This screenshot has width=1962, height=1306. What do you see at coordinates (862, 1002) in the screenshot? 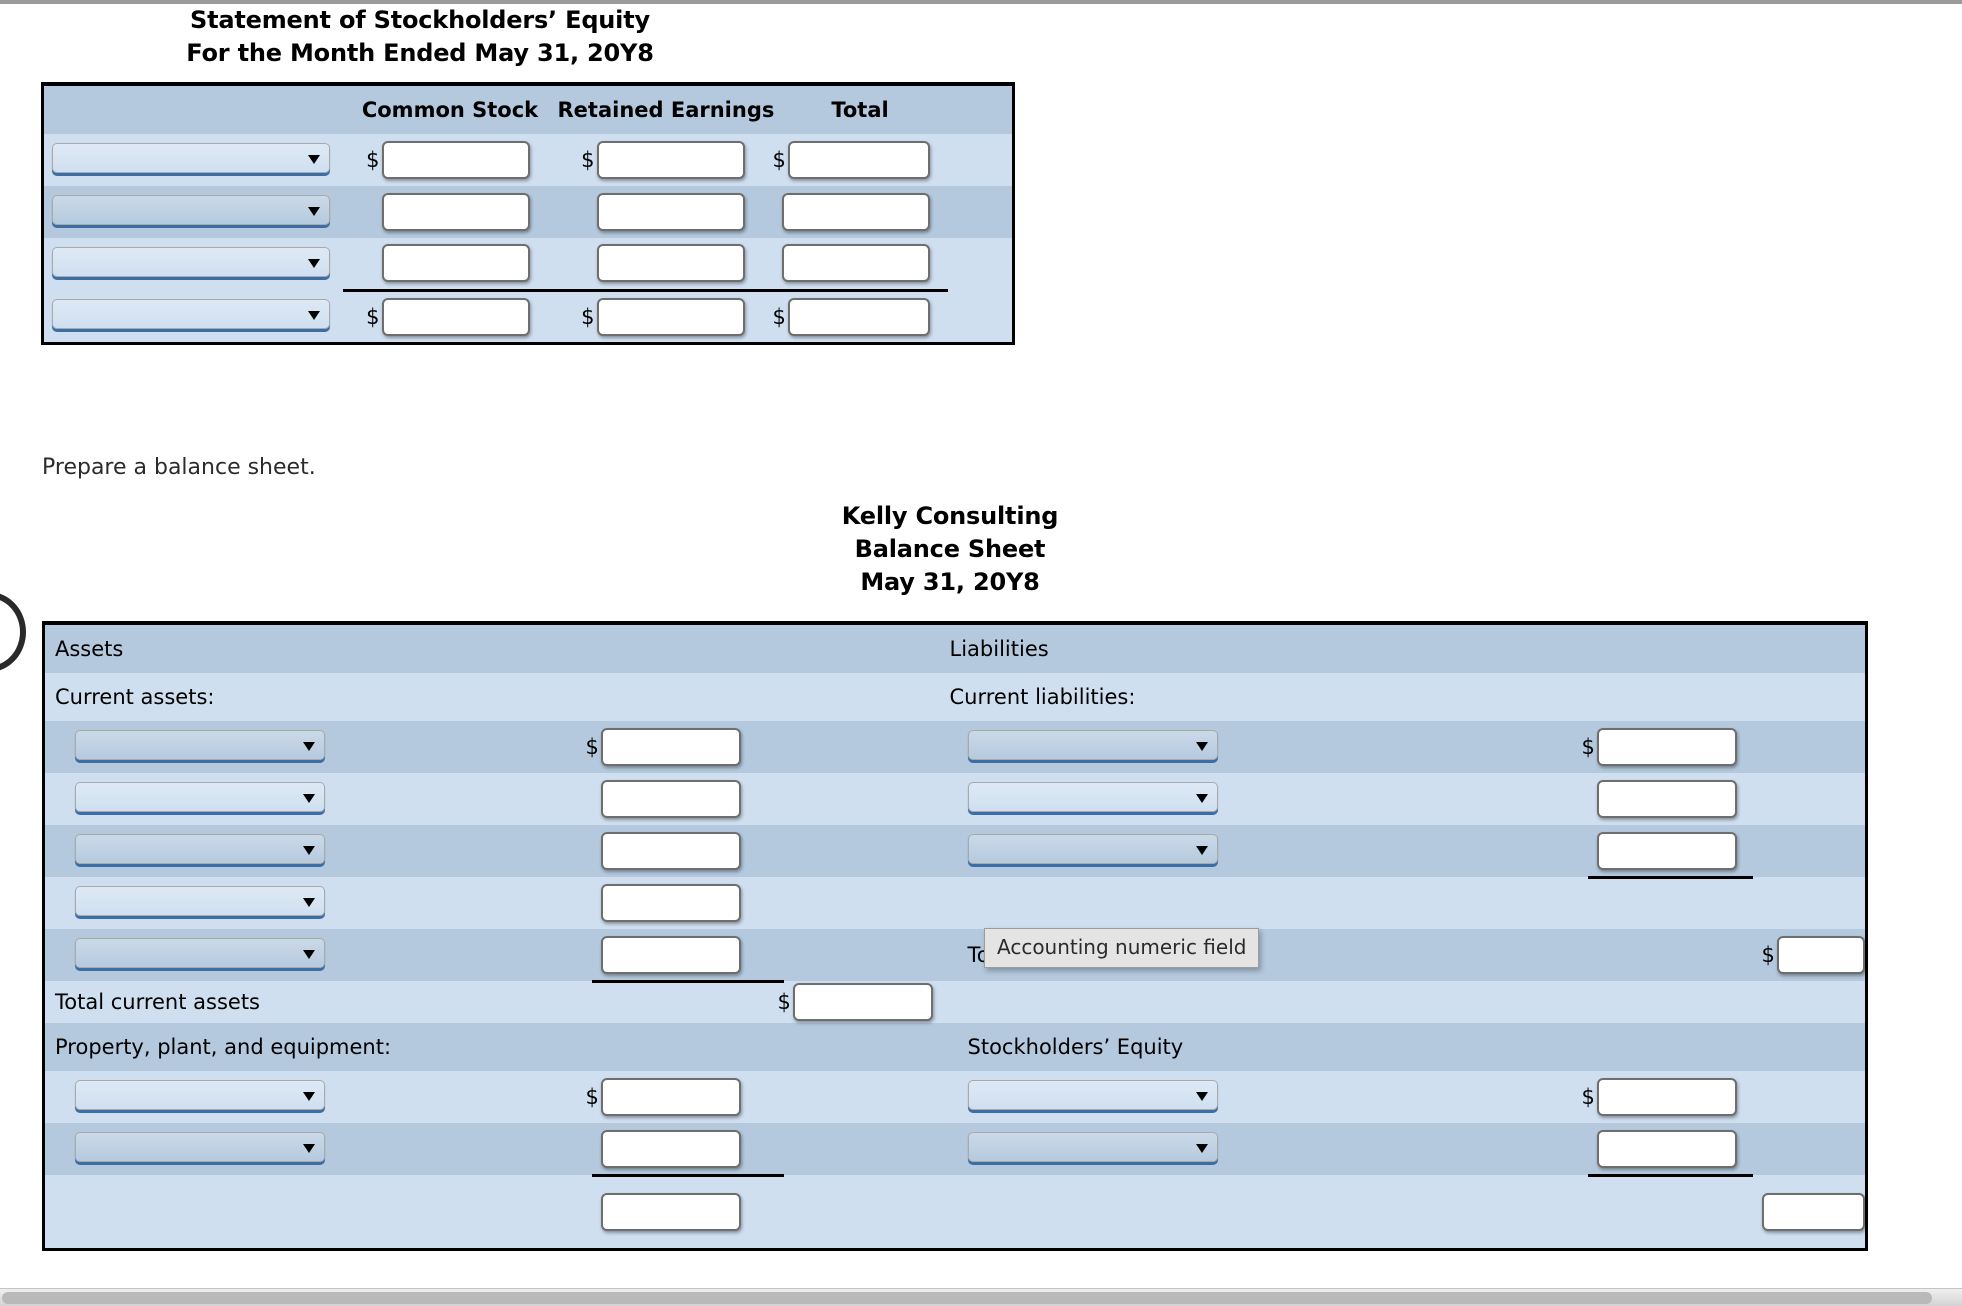
I see `total-current-assets-input` at bounding box center [862, 1002].